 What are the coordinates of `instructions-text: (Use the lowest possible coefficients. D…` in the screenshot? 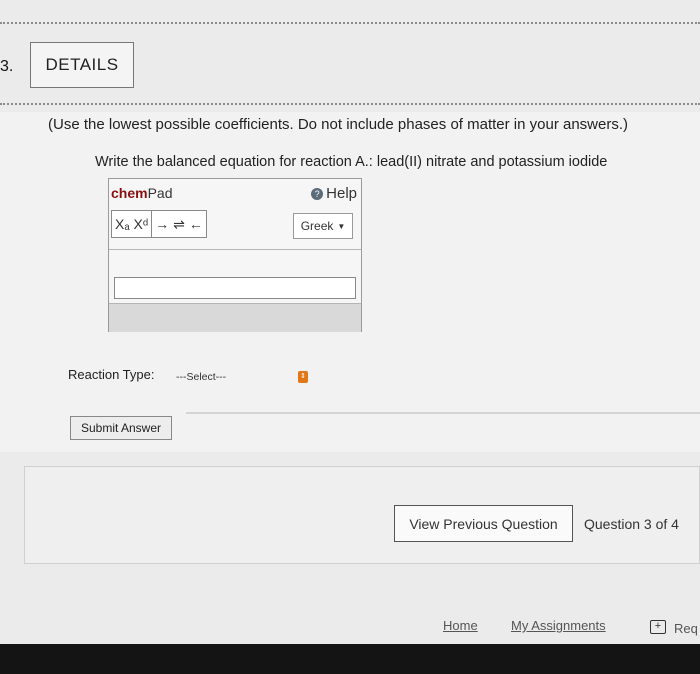 It's located at (338, 124).